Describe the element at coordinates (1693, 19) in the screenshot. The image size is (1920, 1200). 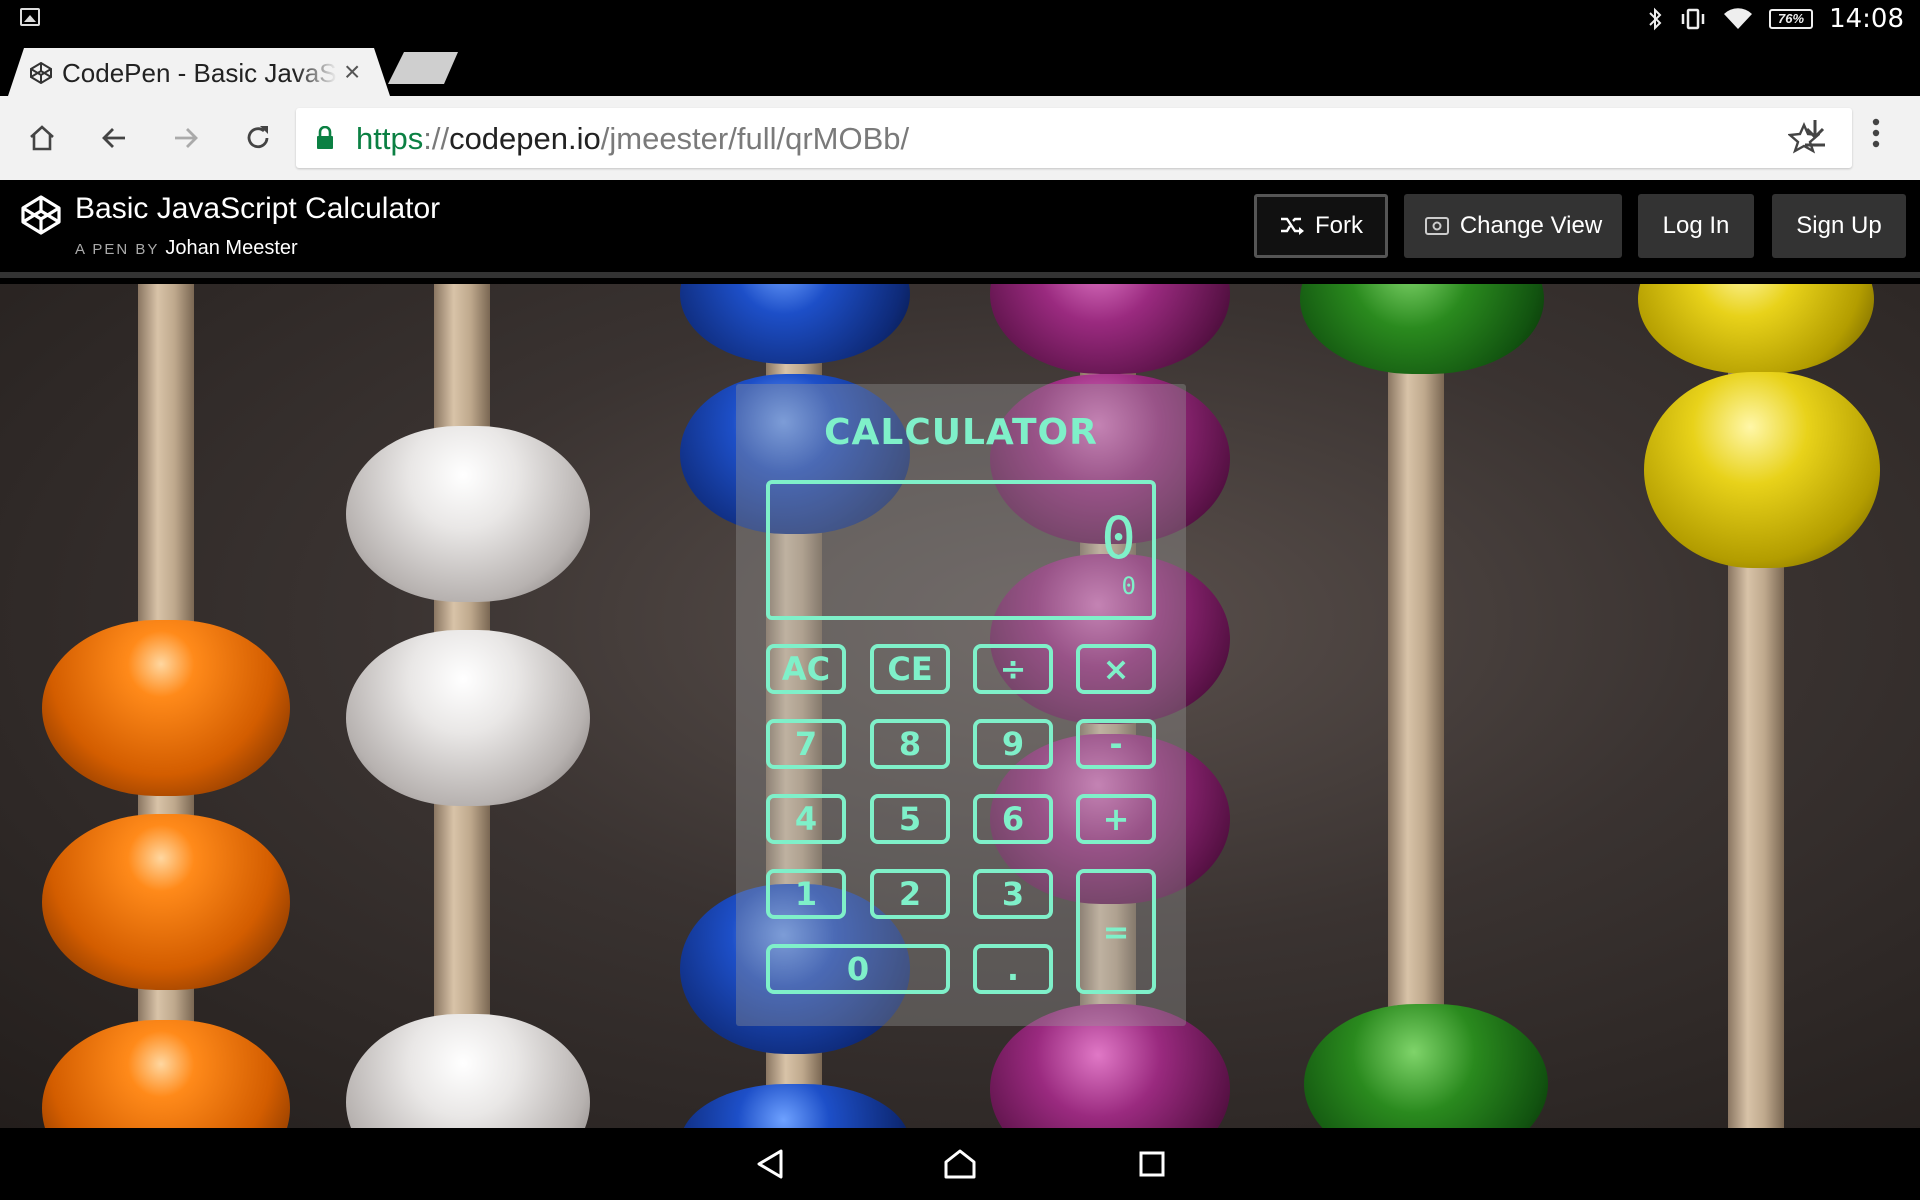
I see `vibrate-icon` at that location.